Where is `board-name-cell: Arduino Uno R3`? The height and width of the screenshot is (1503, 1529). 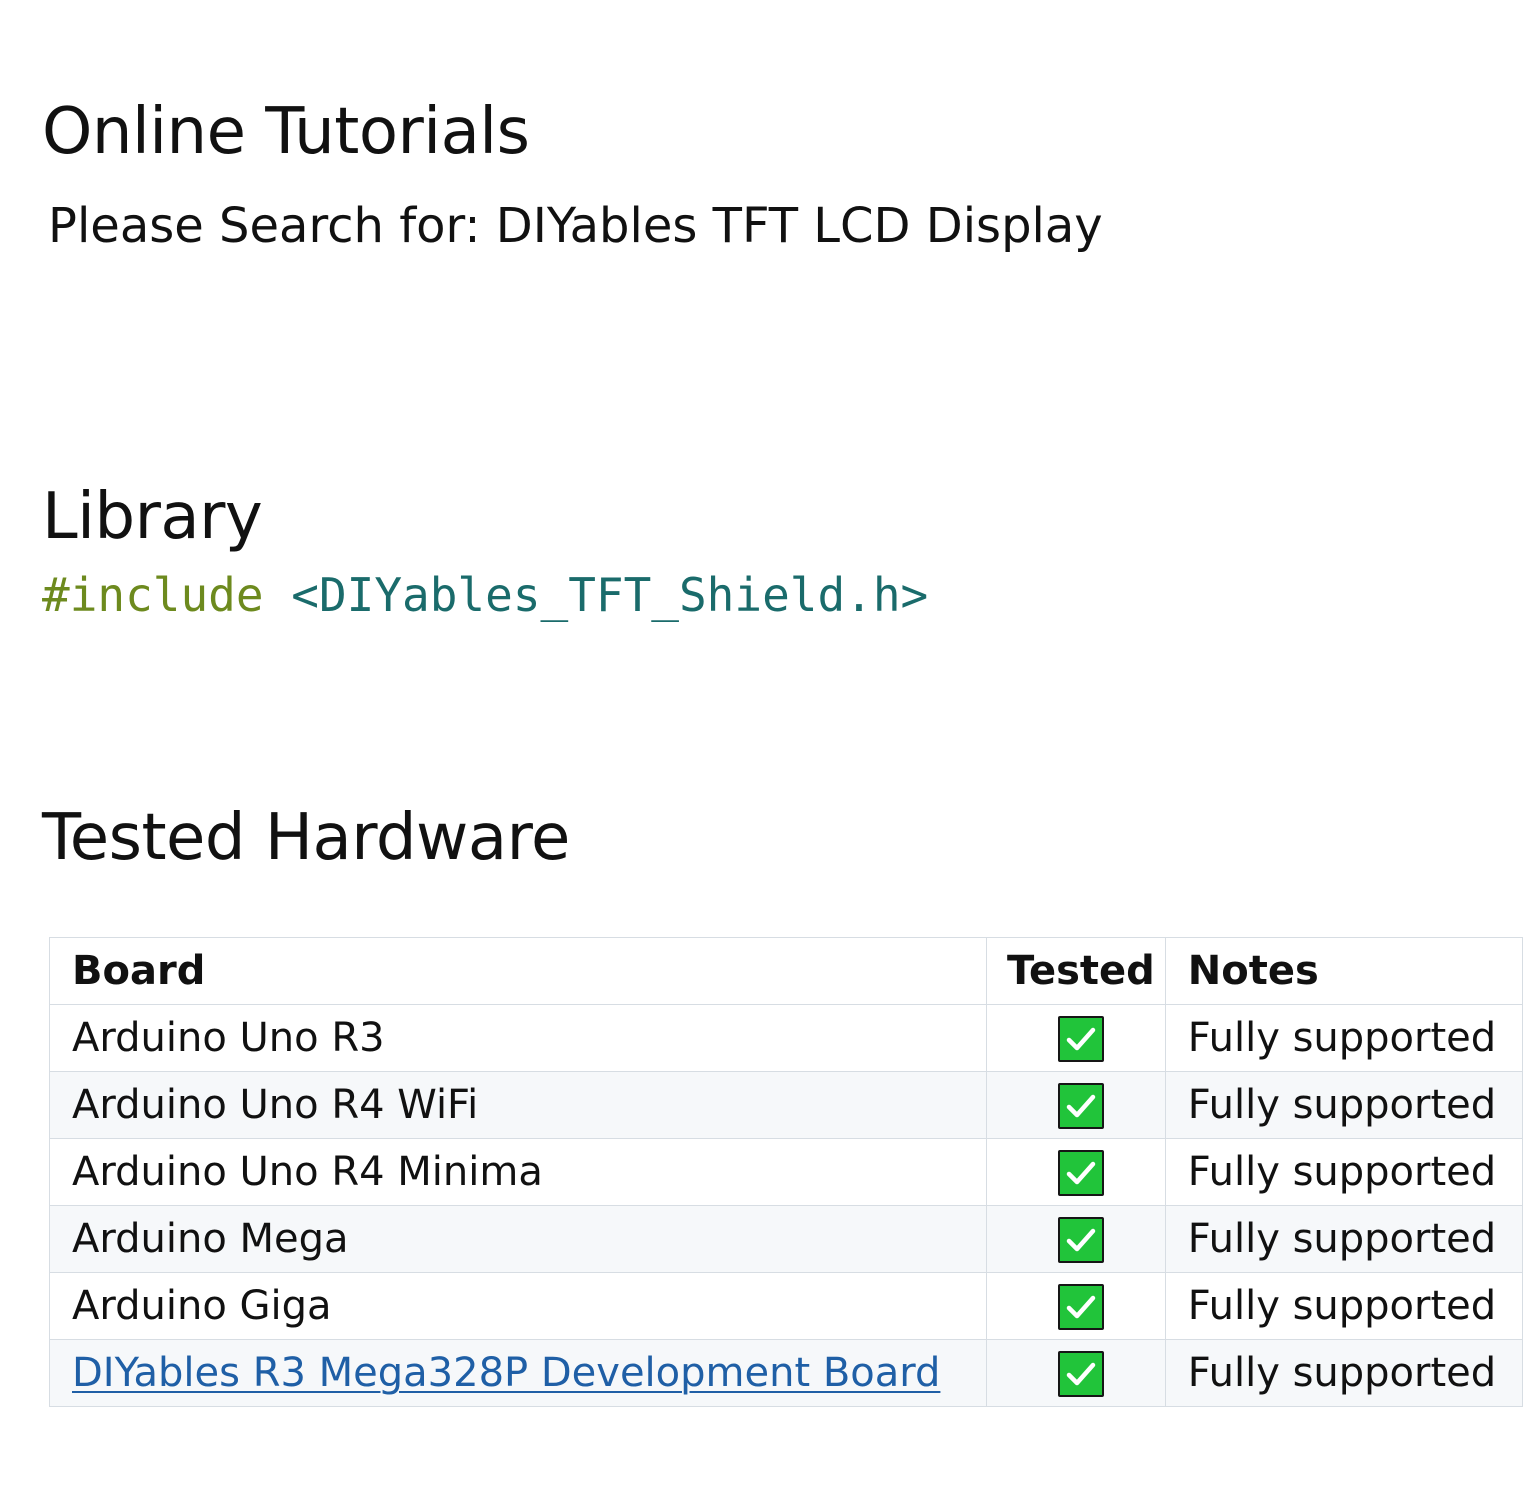 board-name-cell: Arduino Uno R3 is located at coordinates (518, 1038).